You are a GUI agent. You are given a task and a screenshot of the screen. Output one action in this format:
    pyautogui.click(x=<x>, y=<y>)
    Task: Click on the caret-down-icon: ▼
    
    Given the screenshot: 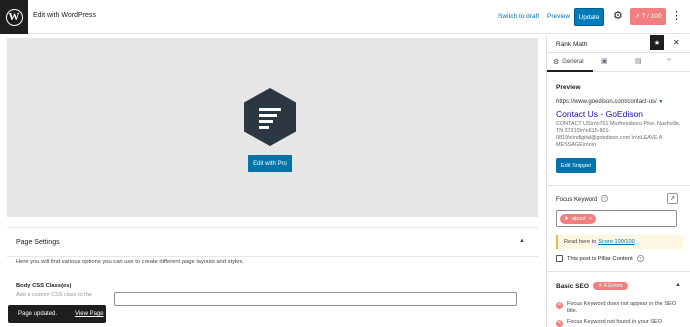 What is the action you would take?
    pyautogui.click(x=661, y=102)
    